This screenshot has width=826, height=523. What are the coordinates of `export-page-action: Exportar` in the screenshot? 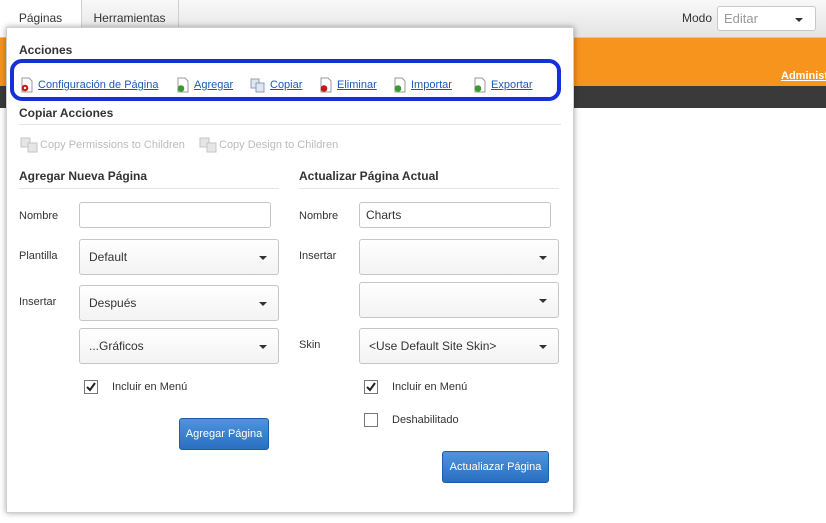 It's located at (503, 85).